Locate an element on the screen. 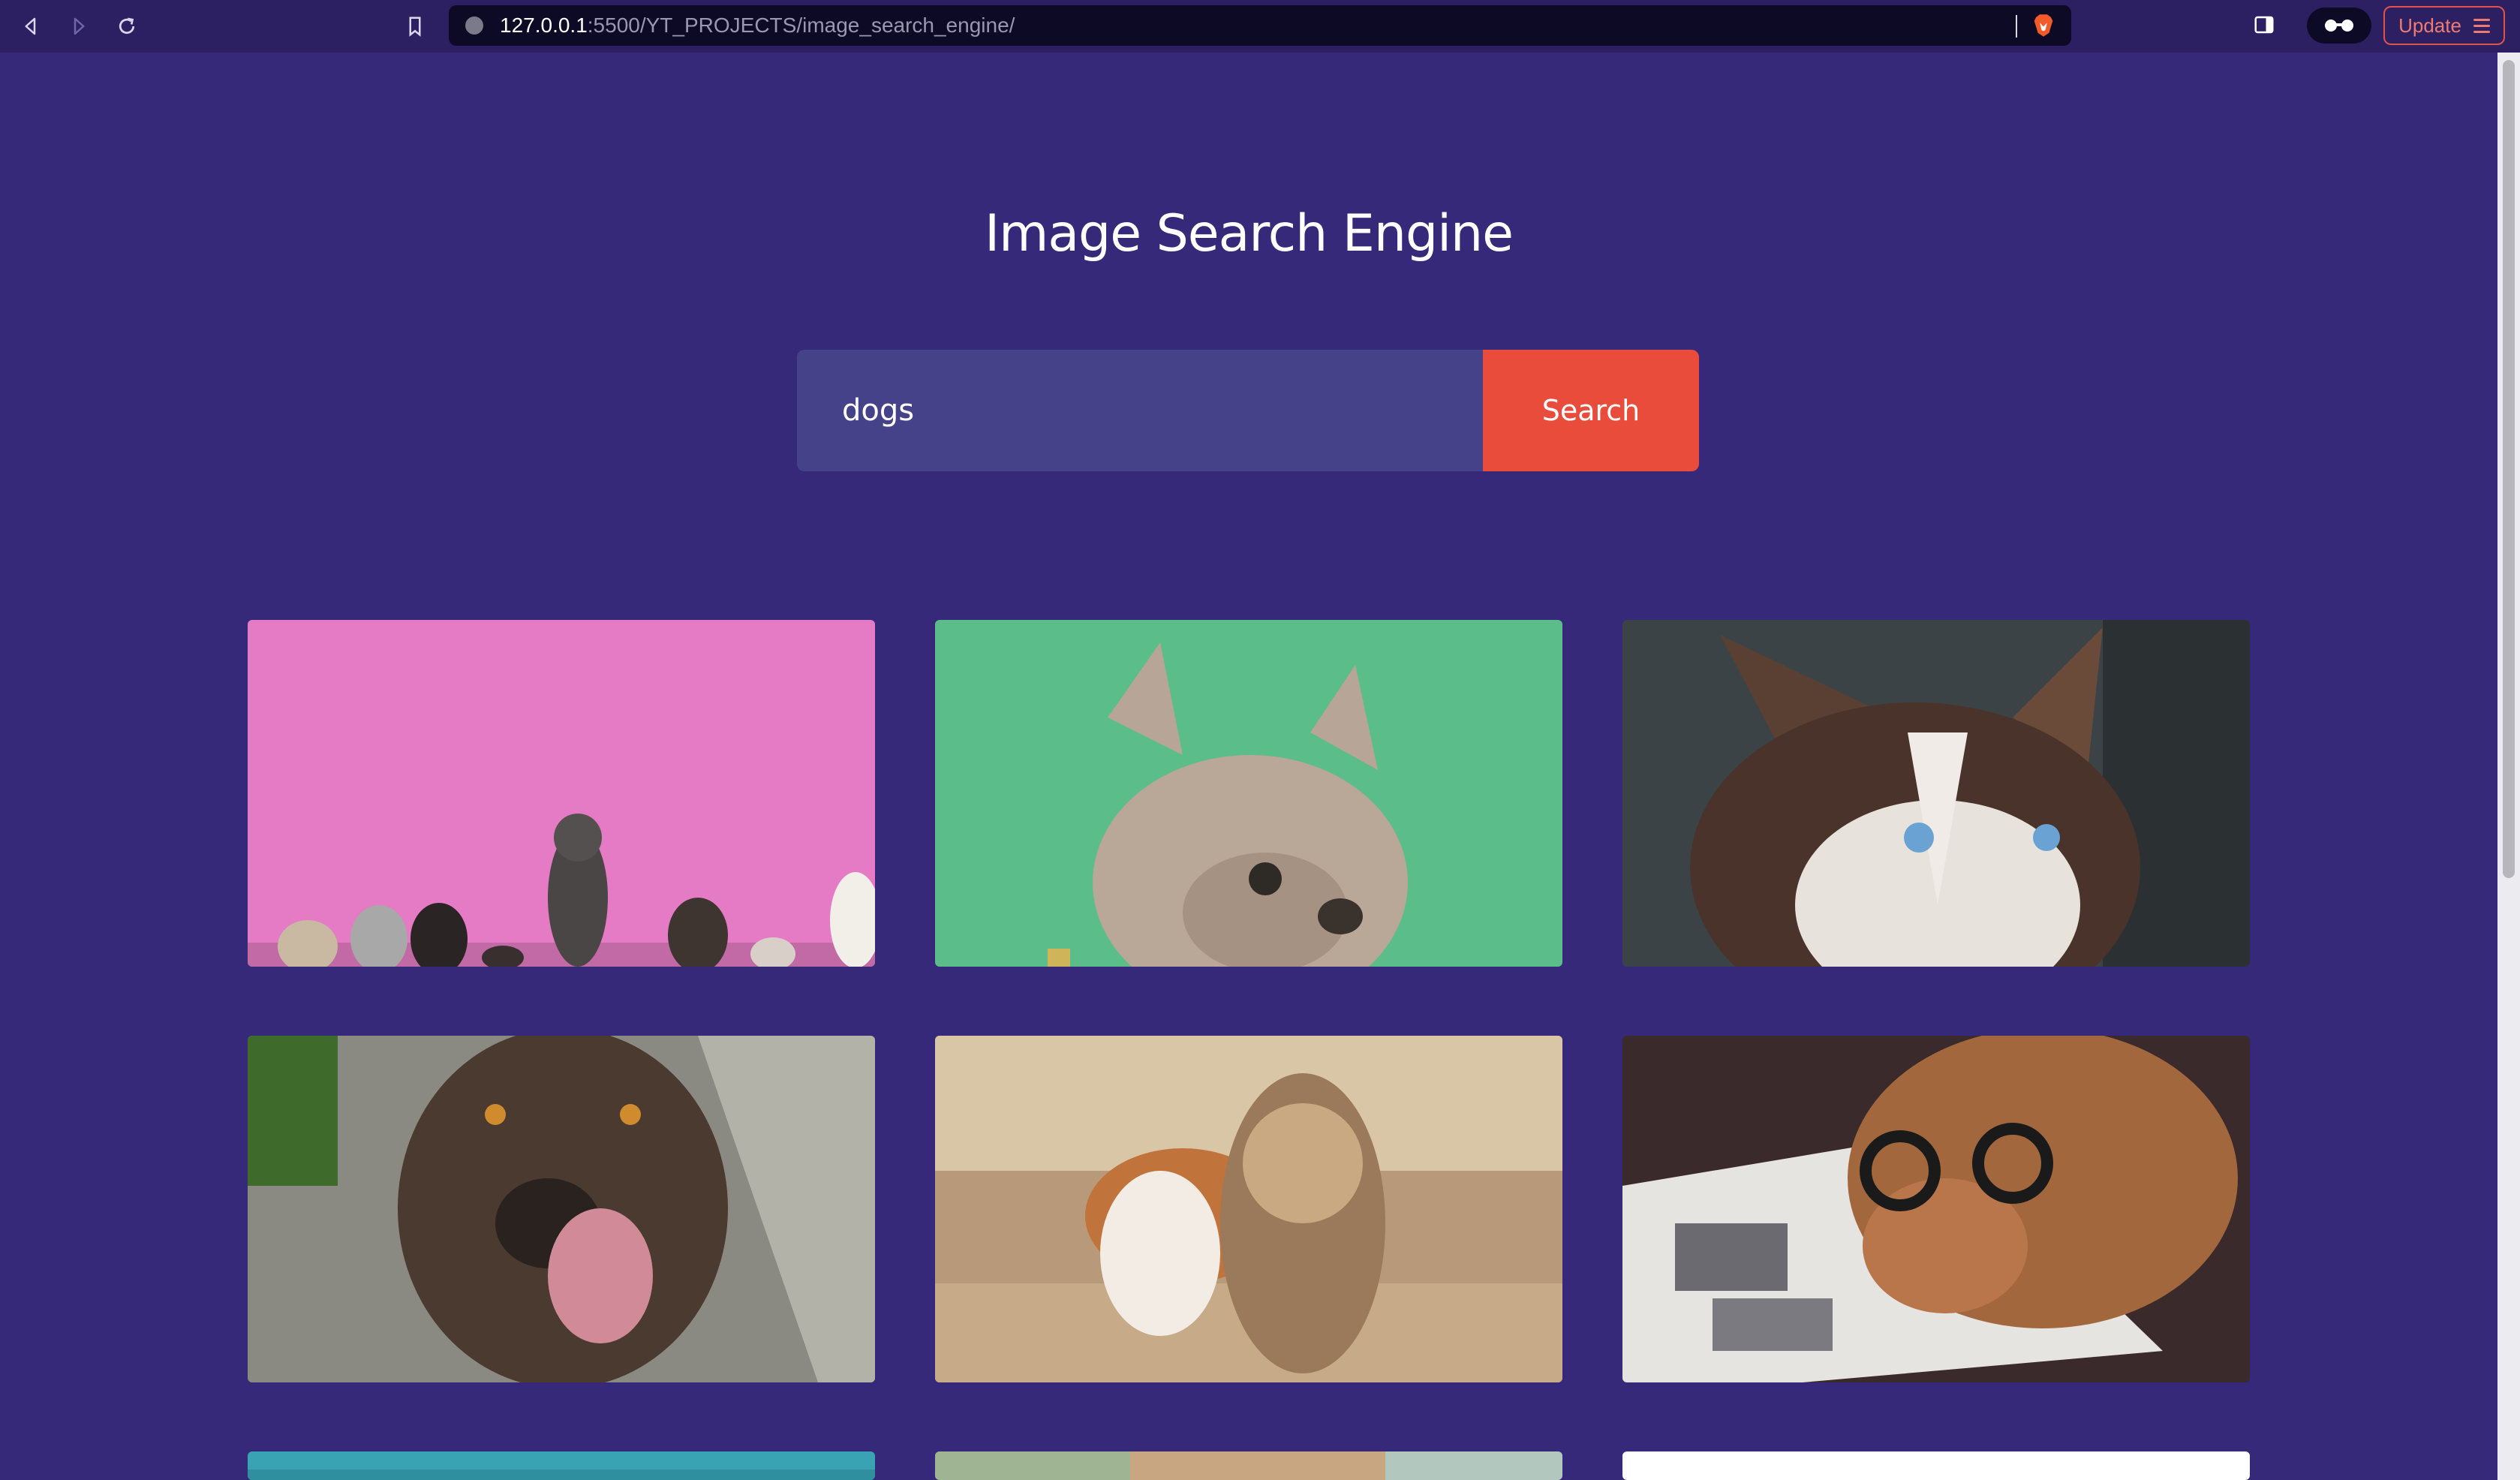 This screenshot has width=2520, height=1480. french-bulldog-image is located at coordinates (1248, 793).